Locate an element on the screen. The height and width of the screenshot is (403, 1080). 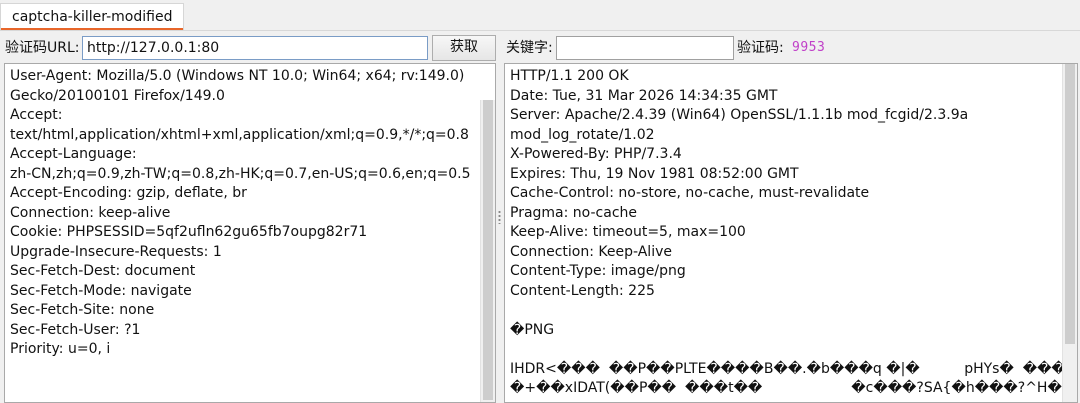
text-line: Connection: Keep-Alive is located at coordinates (591, 251).